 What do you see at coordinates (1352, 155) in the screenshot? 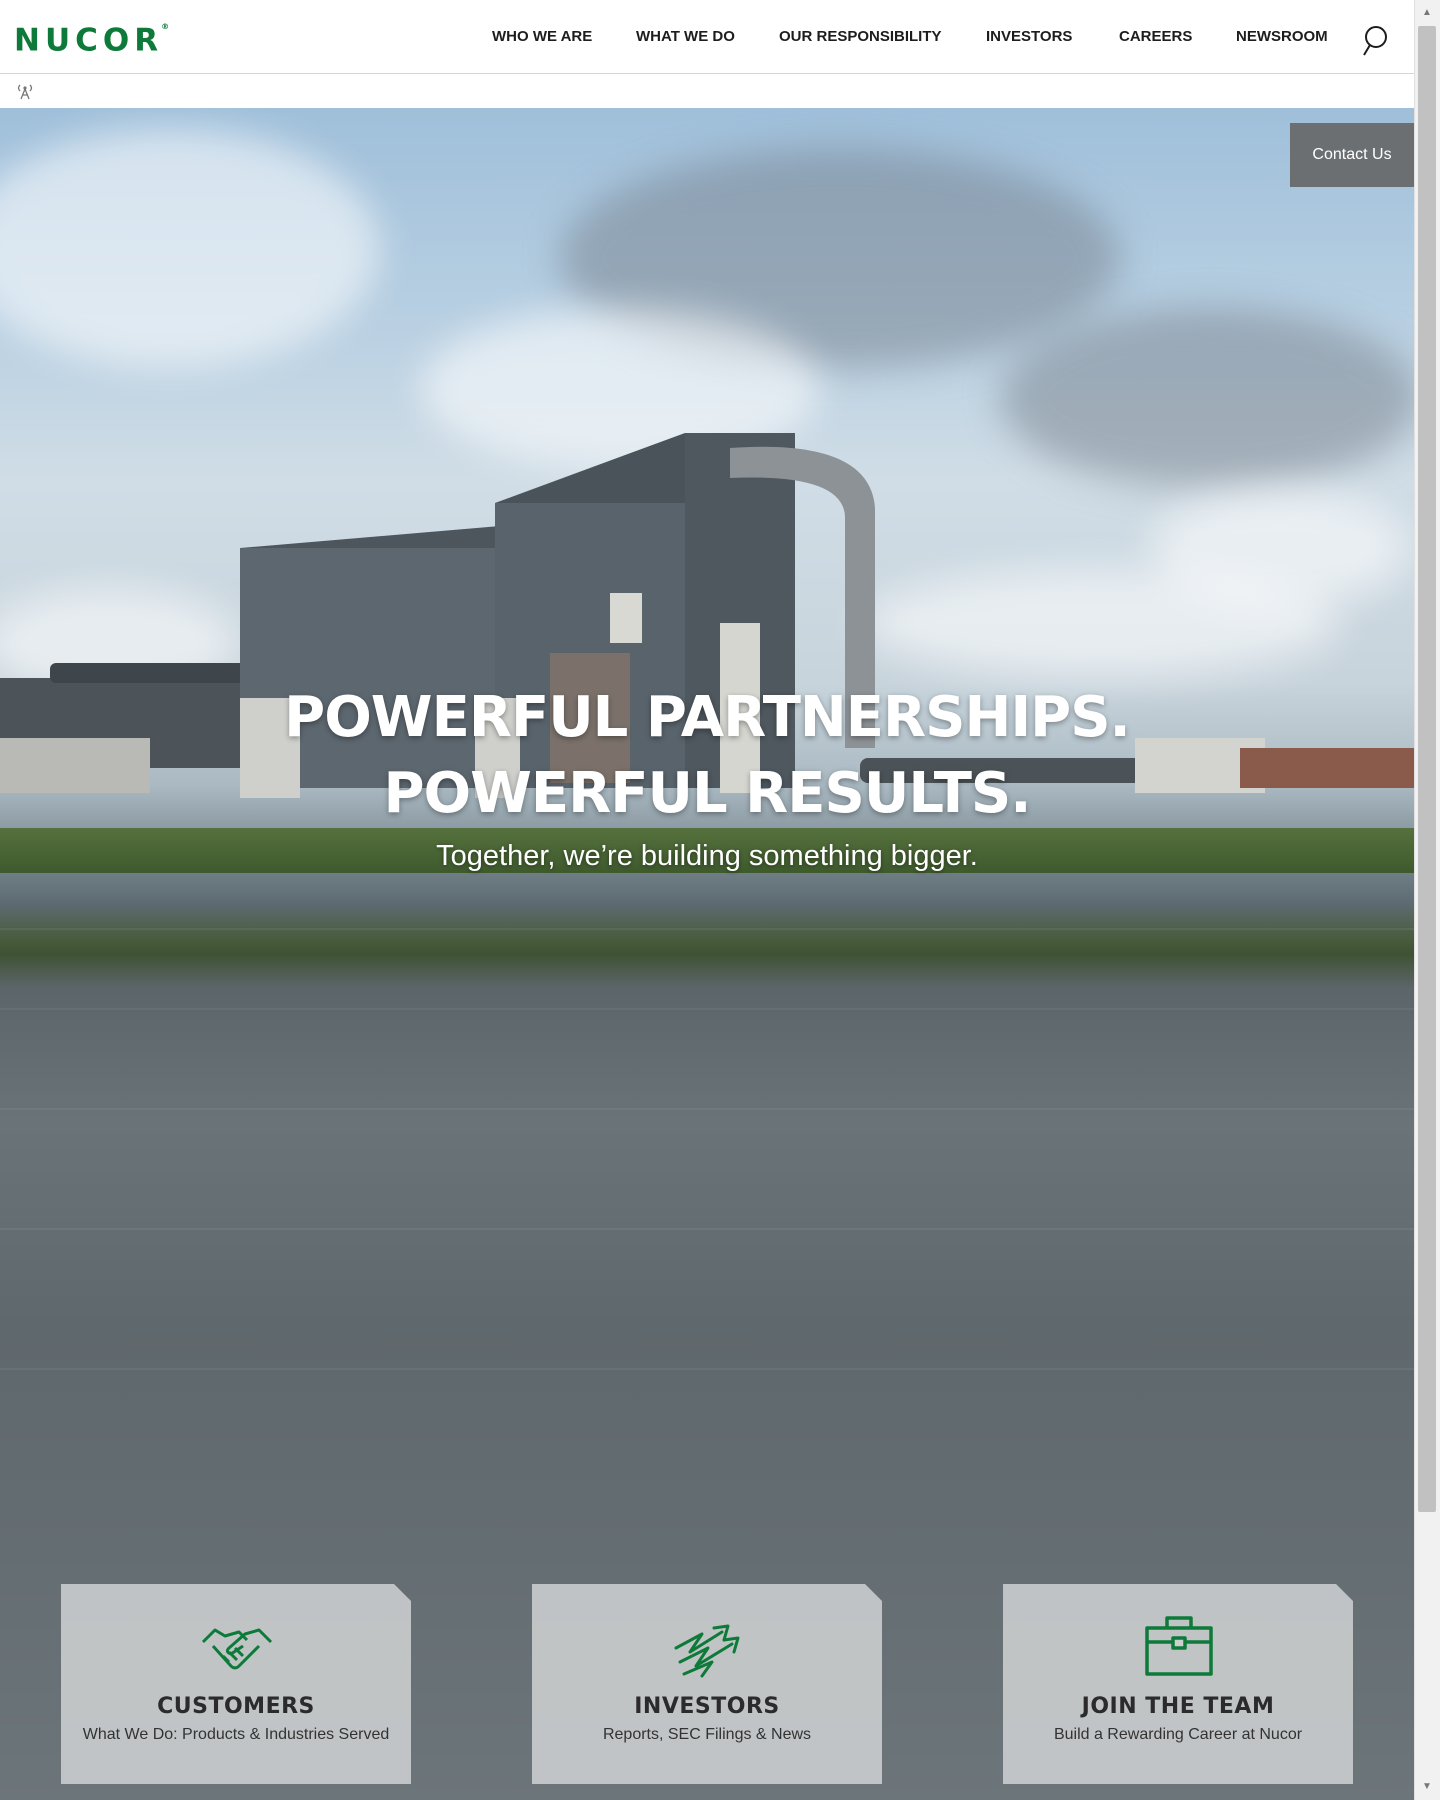
I see `contact-us-button: Contact Us` at bounding box center [1352, 155].